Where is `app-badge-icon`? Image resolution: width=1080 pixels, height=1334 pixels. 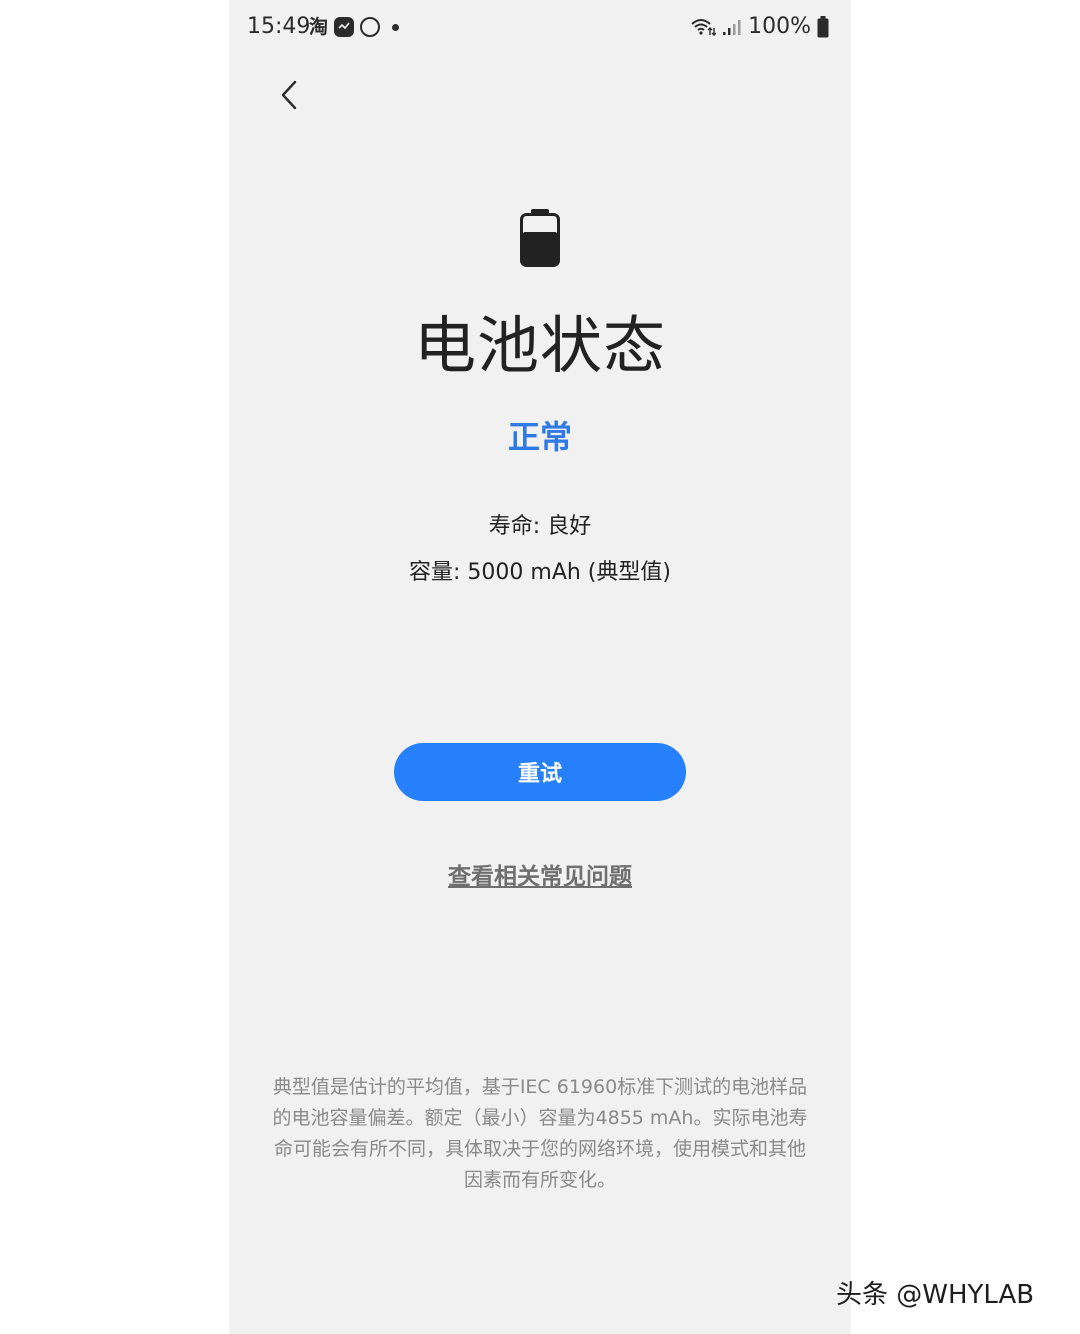
app-badge-icon is located at coordinates (344, 27).